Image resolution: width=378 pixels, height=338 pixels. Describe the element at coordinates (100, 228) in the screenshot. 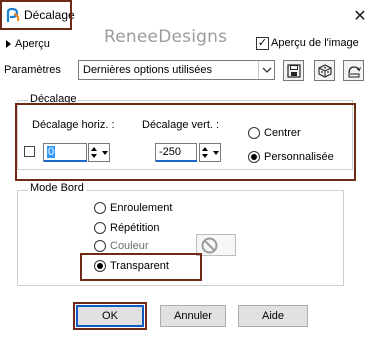

I see `repeat-radio` at that location.